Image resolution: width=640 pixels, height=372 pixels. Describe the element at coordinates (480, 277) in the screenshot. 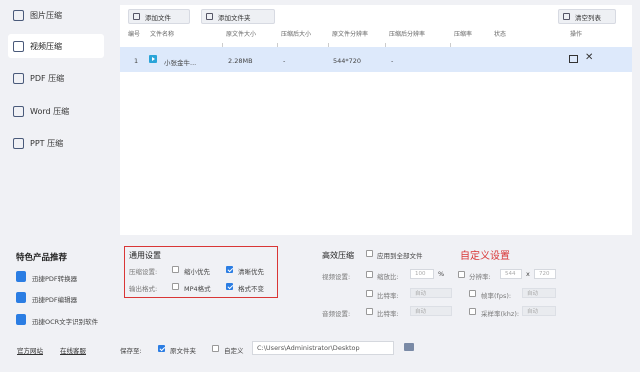

I see `resolution-label: 分辨率:` at that location.